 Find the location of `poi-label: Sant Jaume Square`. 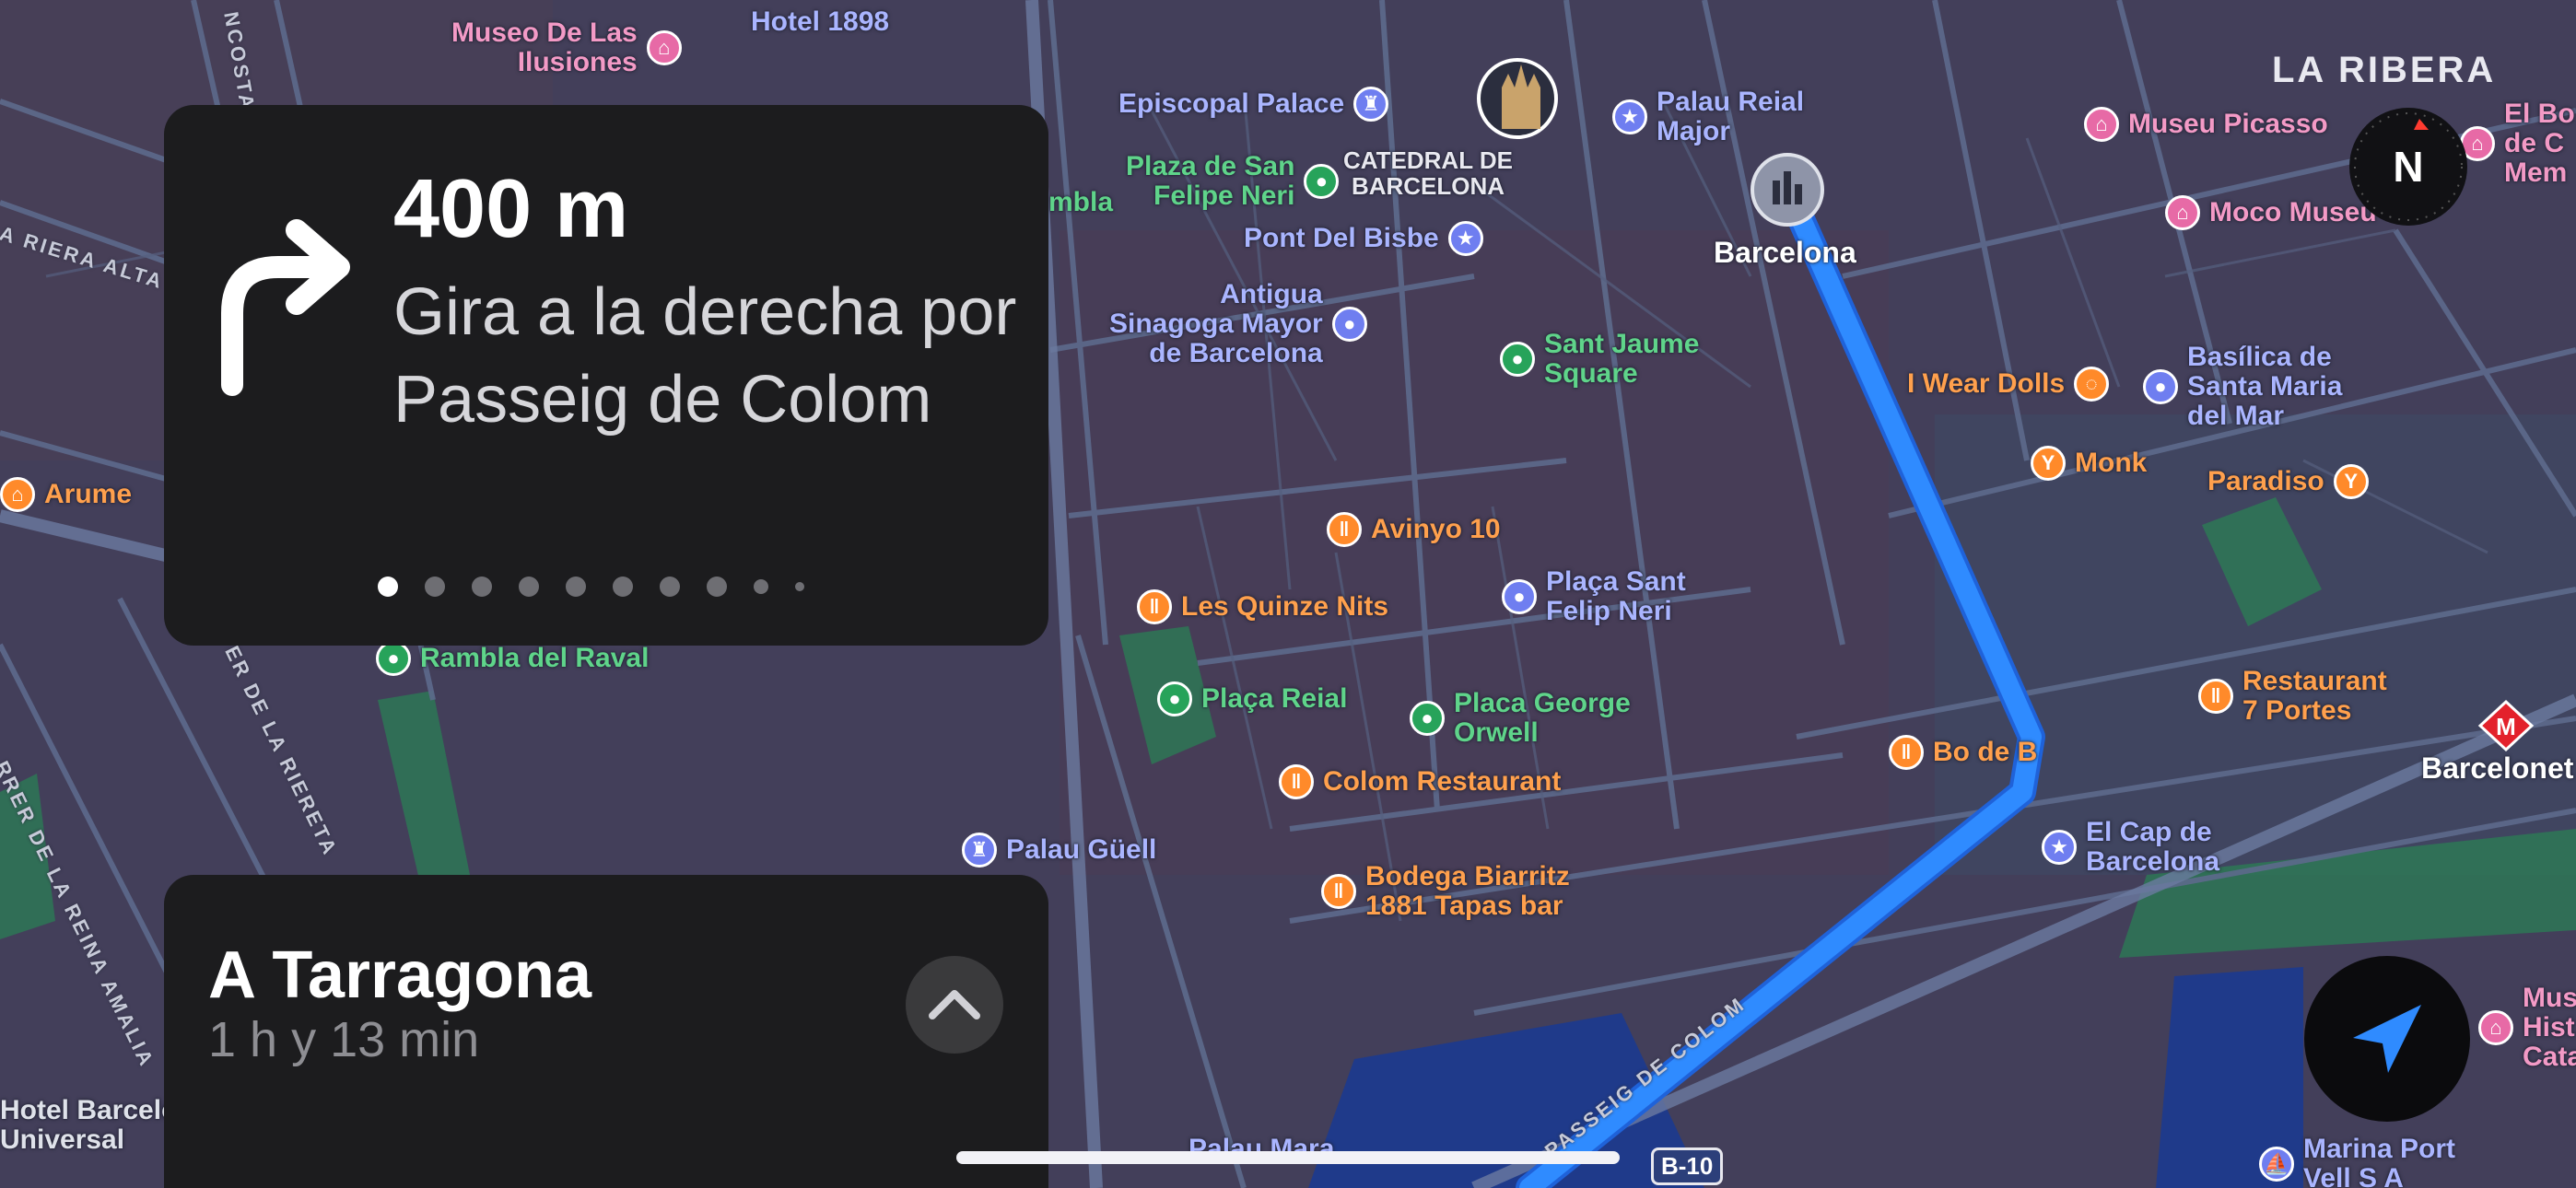

poi-label: Sant Jaume Square is located at coordinates (1622, 359).